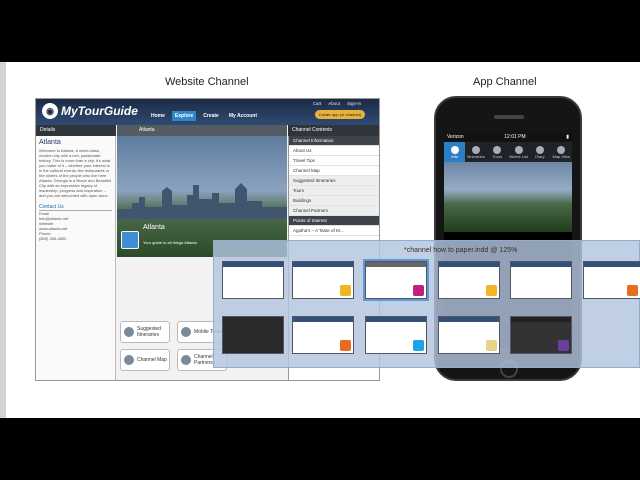 This screenshot has height=480, width=640. What do you see at coordinates (334, 181) in the screenshot?
I see `suggested-itineraries-item: Suggested Itineraries` at bounding box center [334, 181].